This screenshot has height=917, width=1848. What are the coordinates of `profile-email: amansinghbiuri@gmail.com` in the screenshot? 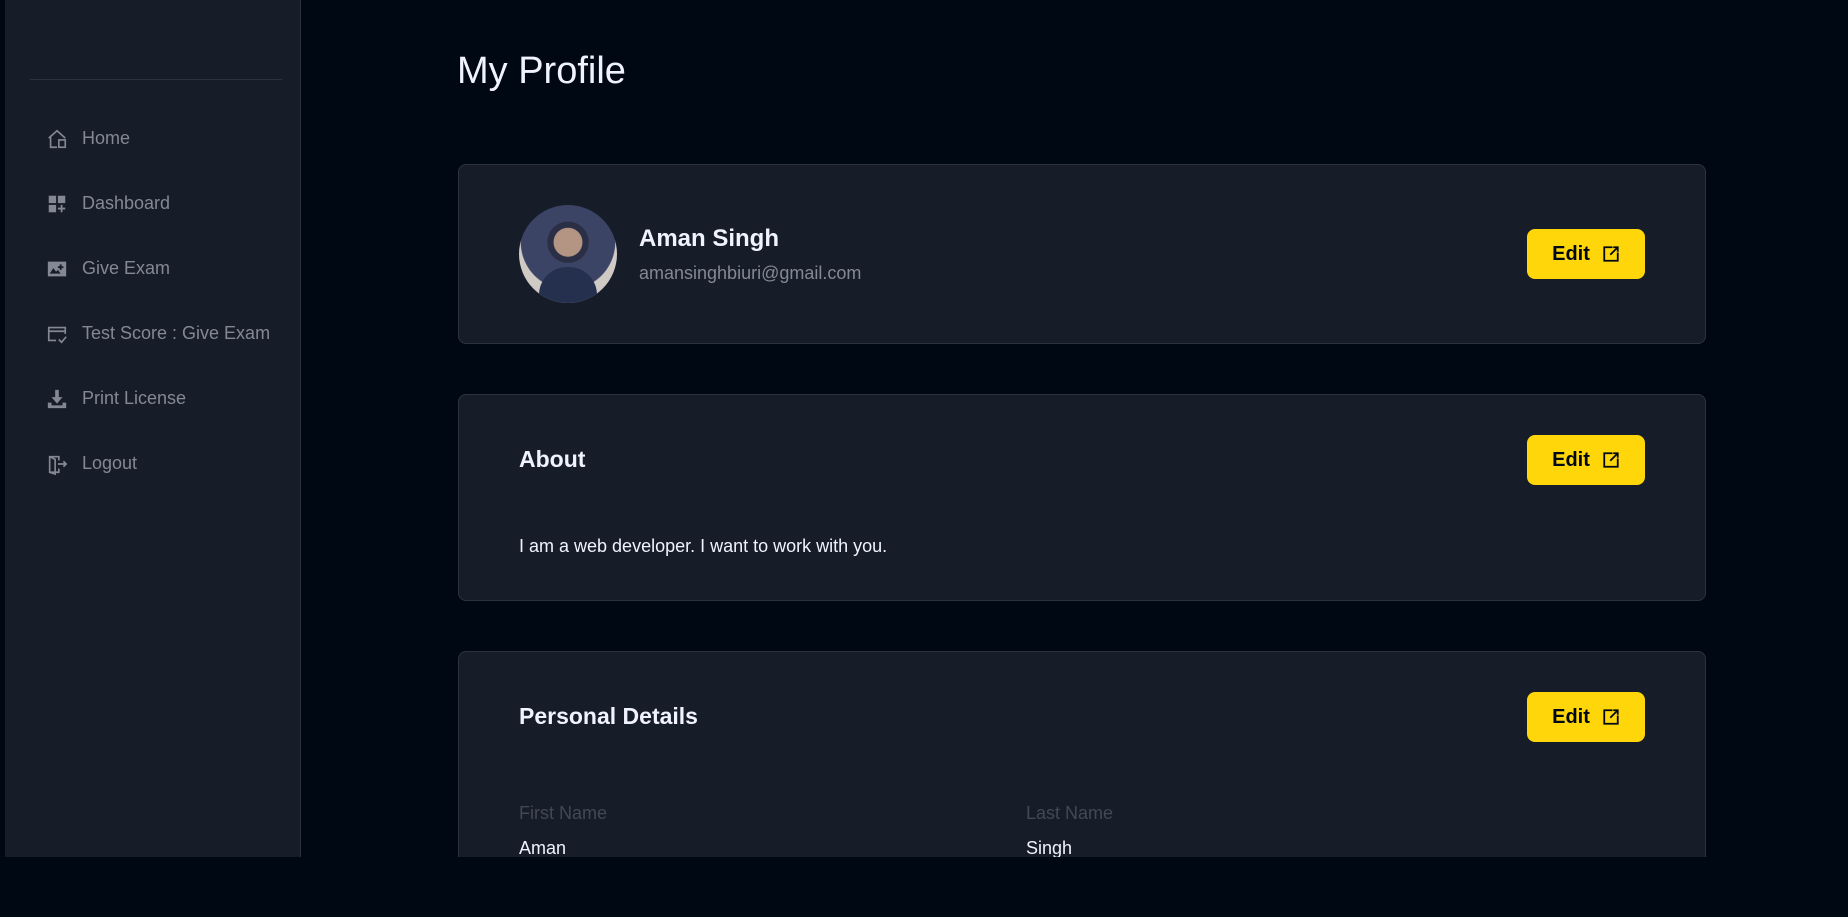 It's located at (750, 273).